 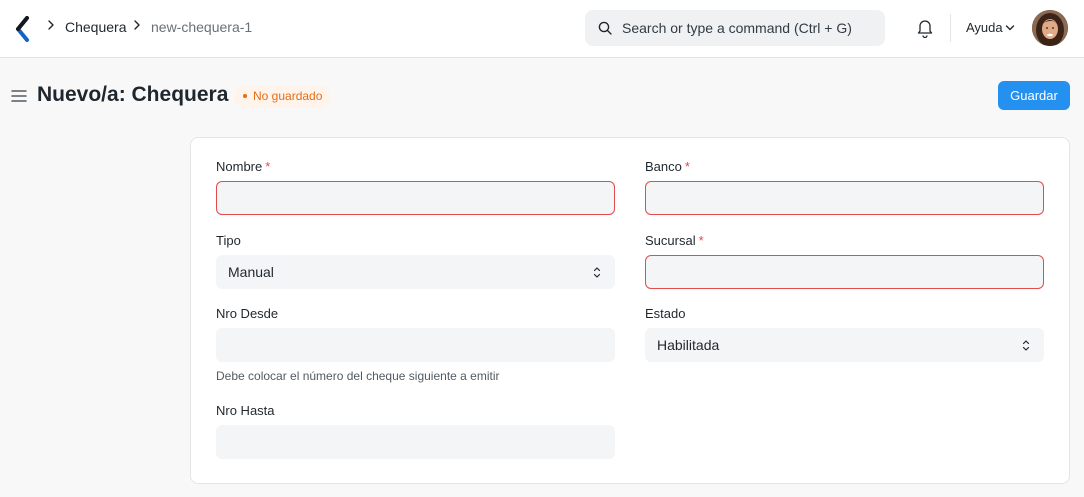 What do you see at coordinates (844, 198) in the screenshot?
I see `banco-field` at bounding box center [844, 198].